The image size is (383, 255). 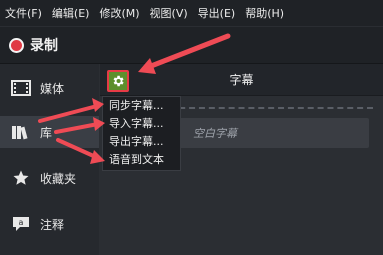 I want to click on panel-header: 字幕, so click(x=241, y=80).